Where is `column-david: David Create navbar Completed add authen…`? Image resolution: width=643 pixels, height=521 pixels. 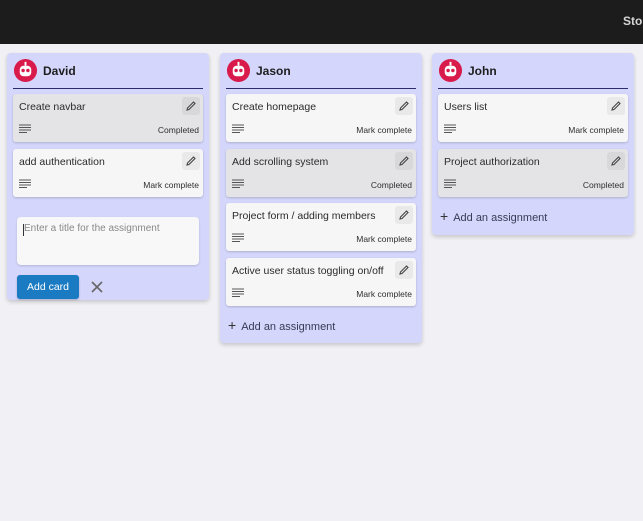
column-david: David Create navbar Completed add authen… is located at coordinates (108, 176).